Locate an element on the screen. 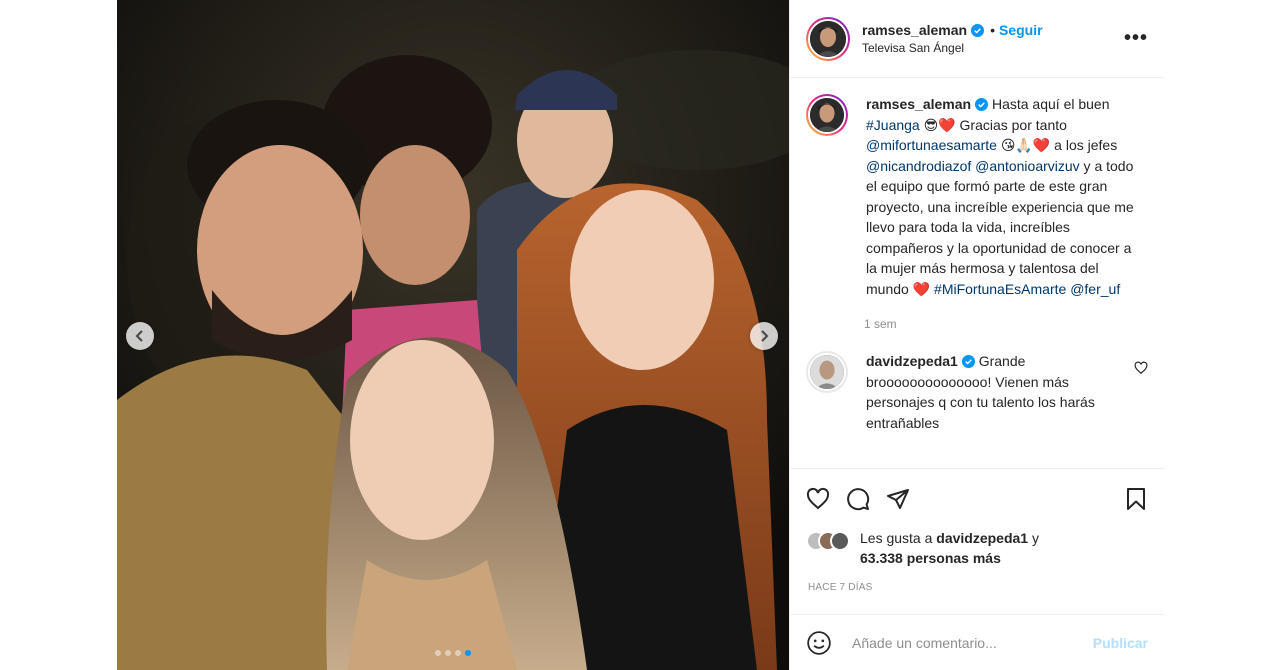 The image size is (1280, 670). caption-age: 1 sem is located at coordinates (880, 324).